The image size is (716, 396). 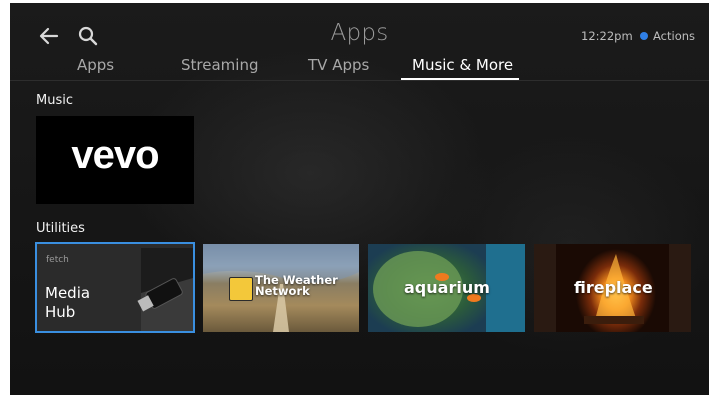 What do you see at coordinates (674, 36) in the screenshot?
I see `actions-label: Actions` at bounding box center [674, 36].